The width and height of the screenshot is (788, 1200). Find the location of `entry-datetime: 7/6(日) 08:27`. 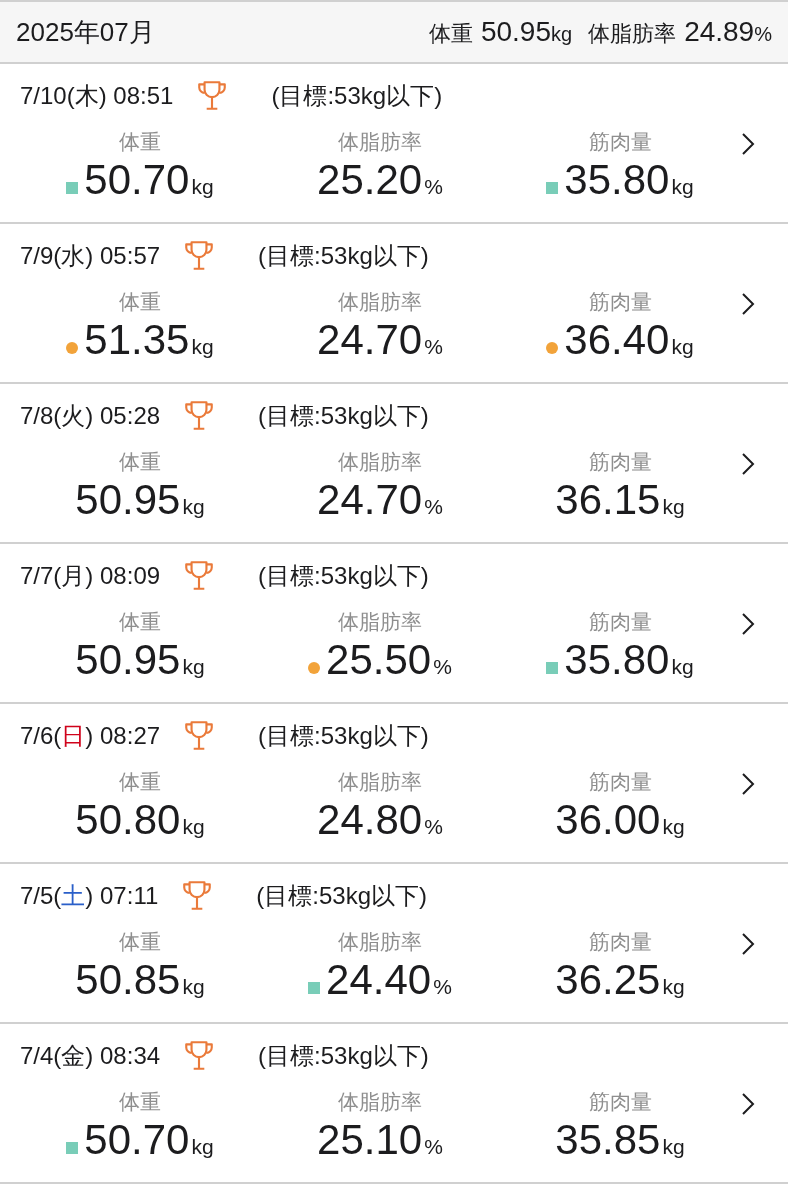

entry-datetime: 7/6(日) 08:27 is located at coordinates (90, 736).